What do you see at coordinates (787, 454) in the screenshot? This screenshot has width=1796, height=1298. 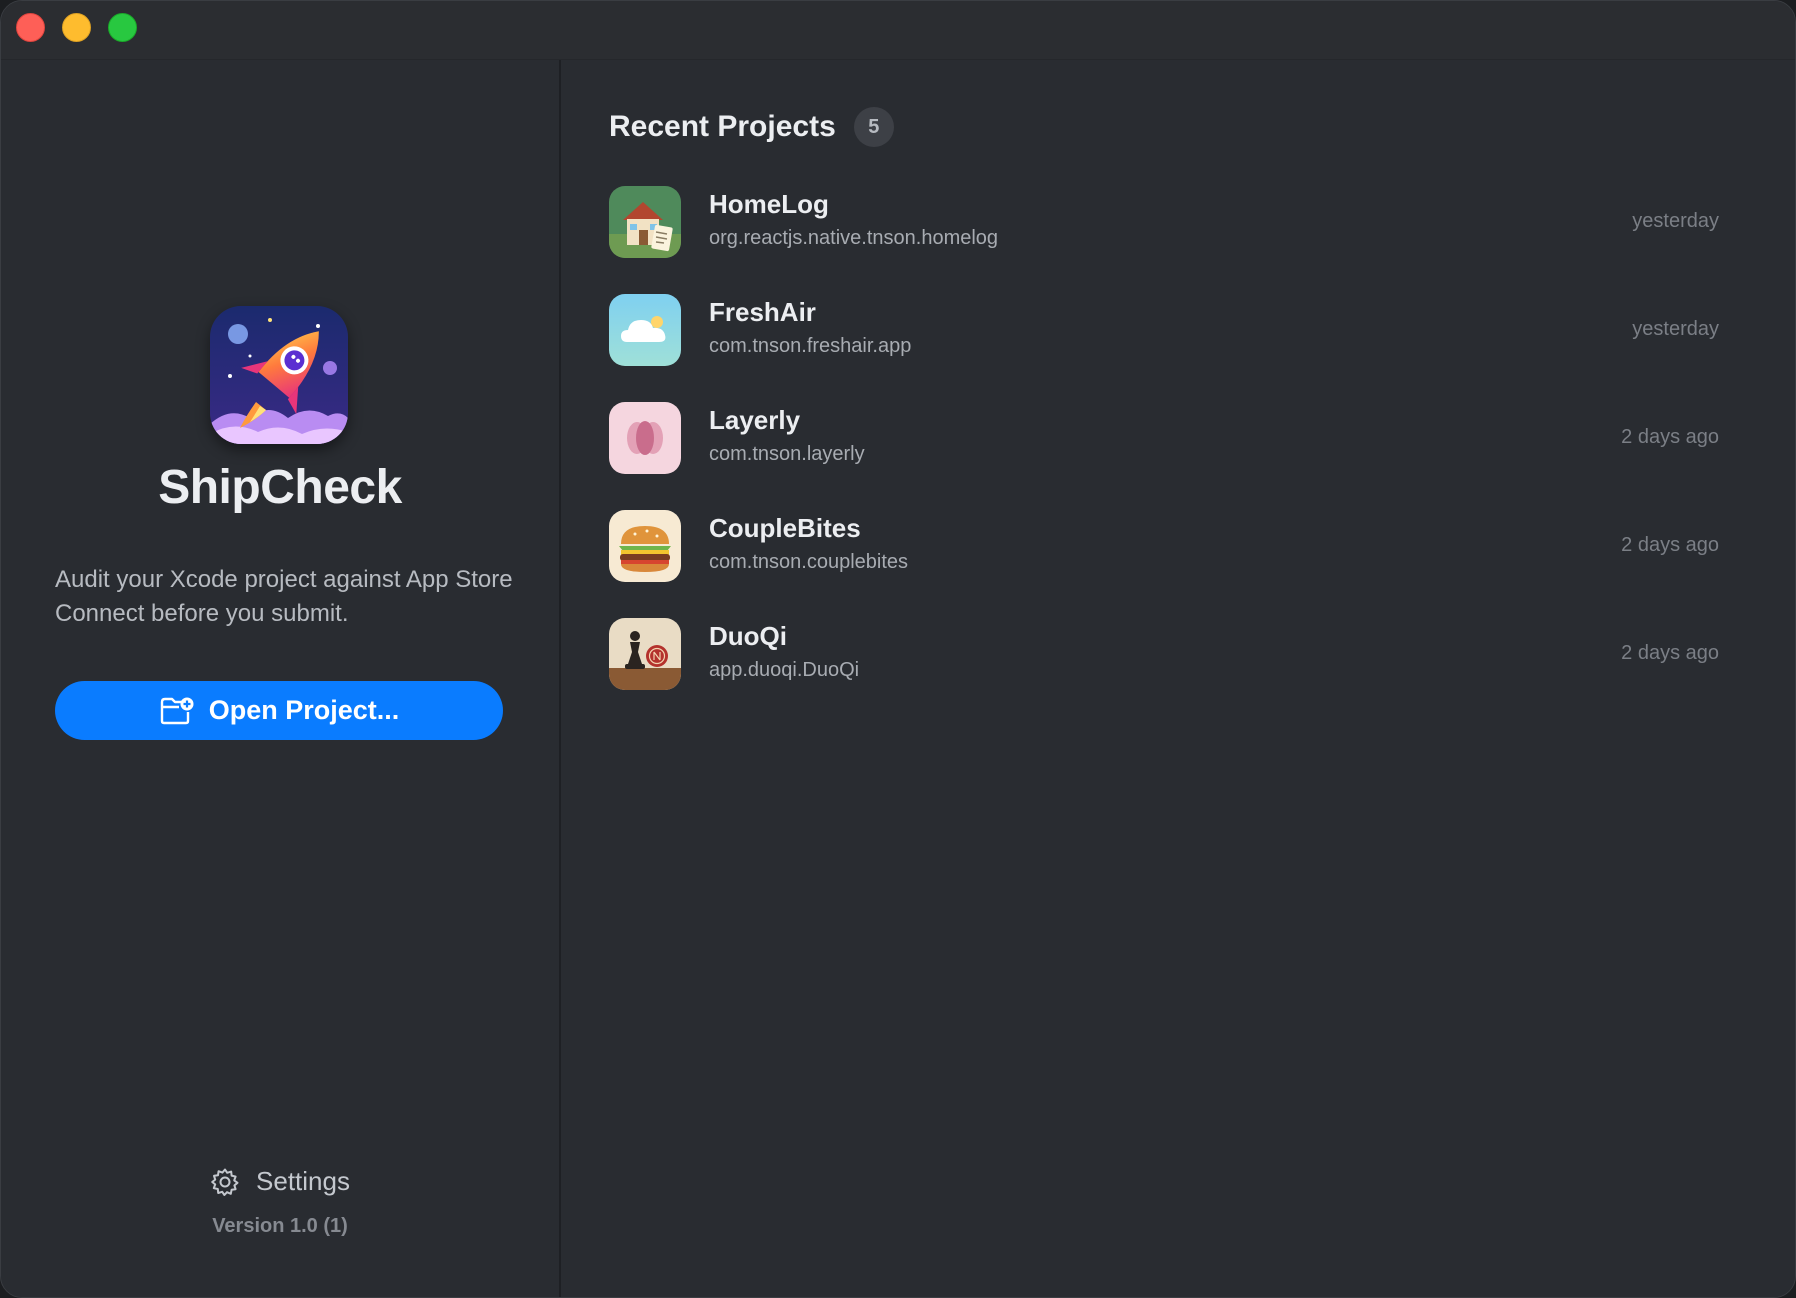 I see `project-bundle-id: com.tnson.layerly` at bounding box center [787, 454].